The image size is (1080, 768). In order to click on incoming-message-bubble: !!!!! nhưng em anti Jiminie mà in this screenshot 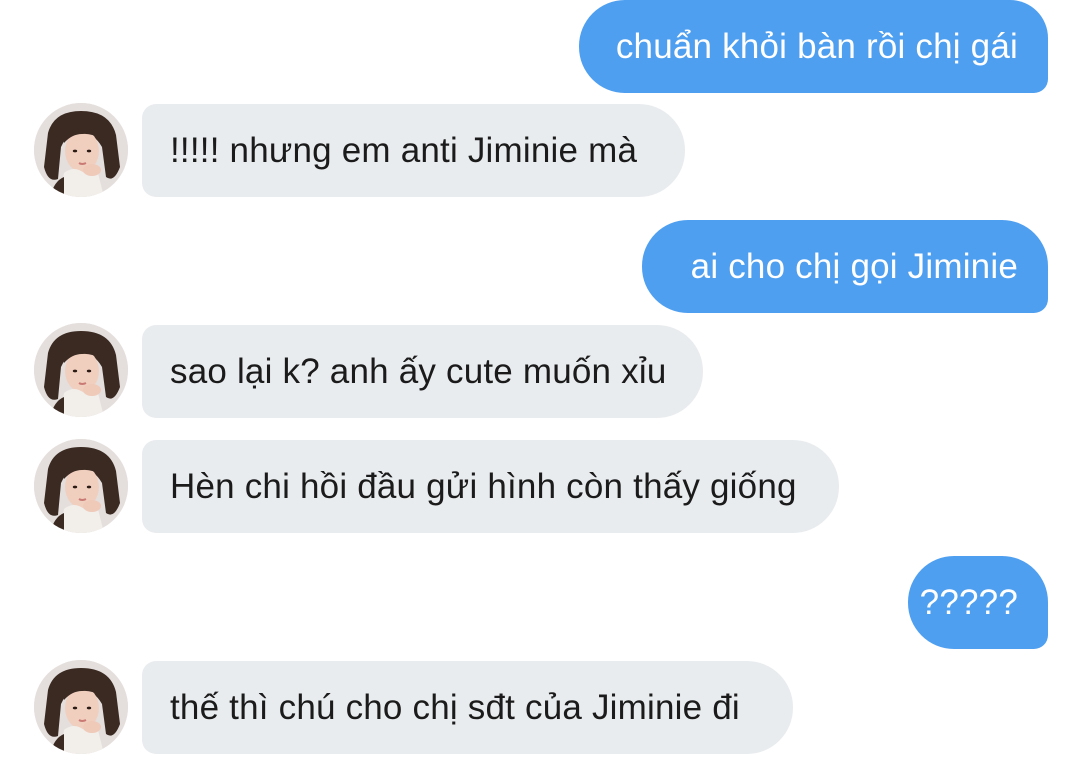, I will do `click(413, 150)`.